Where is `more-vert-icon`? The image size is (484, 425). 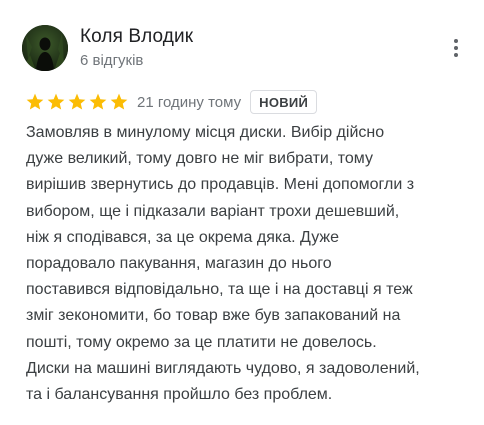 more-vert-icon is located at coordinates (456, 48).